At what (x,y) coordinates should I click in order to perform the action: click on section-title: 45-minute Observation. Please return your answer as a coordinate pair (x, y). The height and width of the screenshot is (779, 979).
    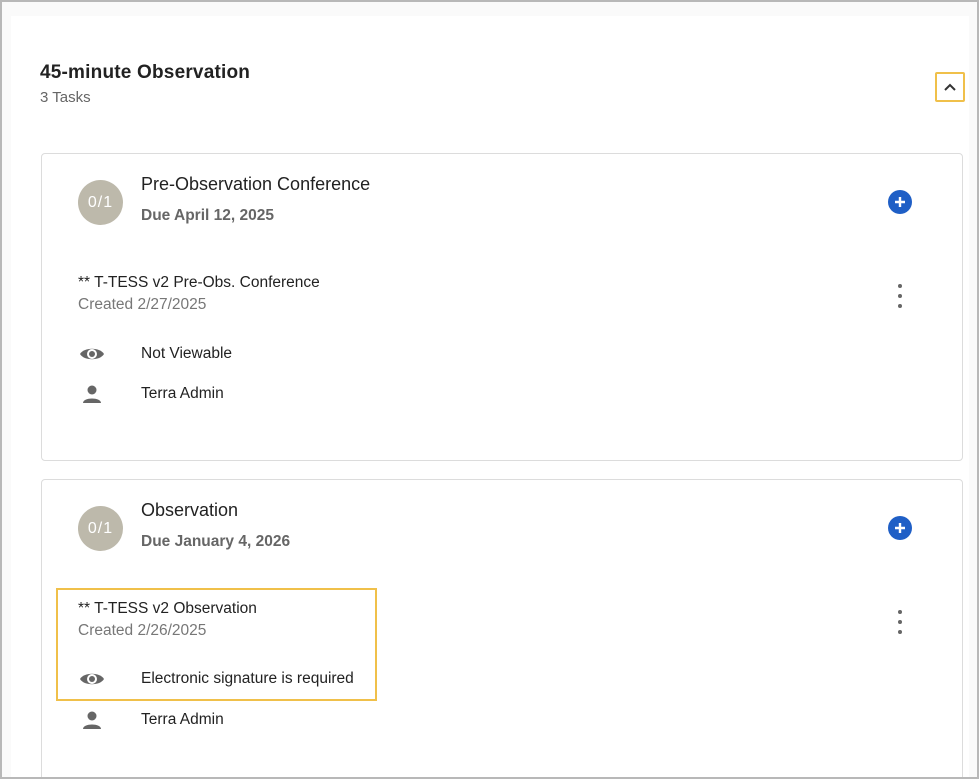
    Looking at the image, I should click on (145, 72).